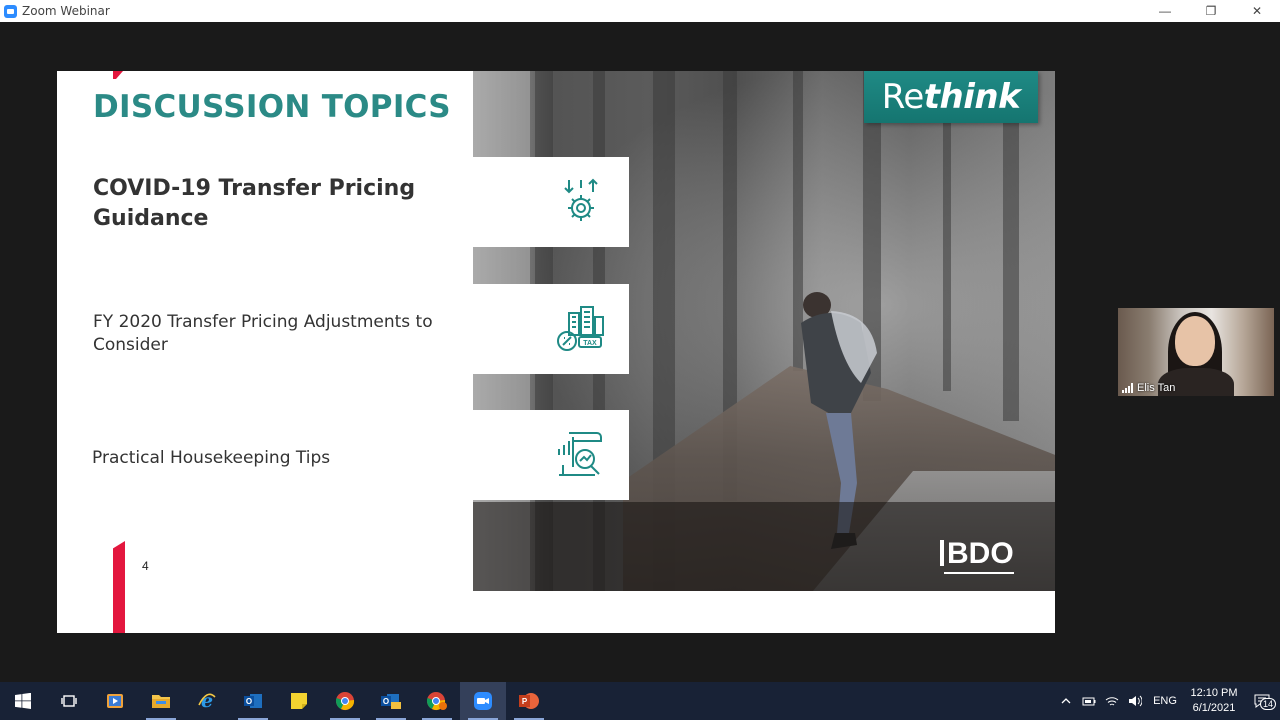 This screenshot has width=1280, height=720. What do you see at coordinates (345, 701) in the screenshot?
I see `chrome-icon` at bounding box center [345, 701].